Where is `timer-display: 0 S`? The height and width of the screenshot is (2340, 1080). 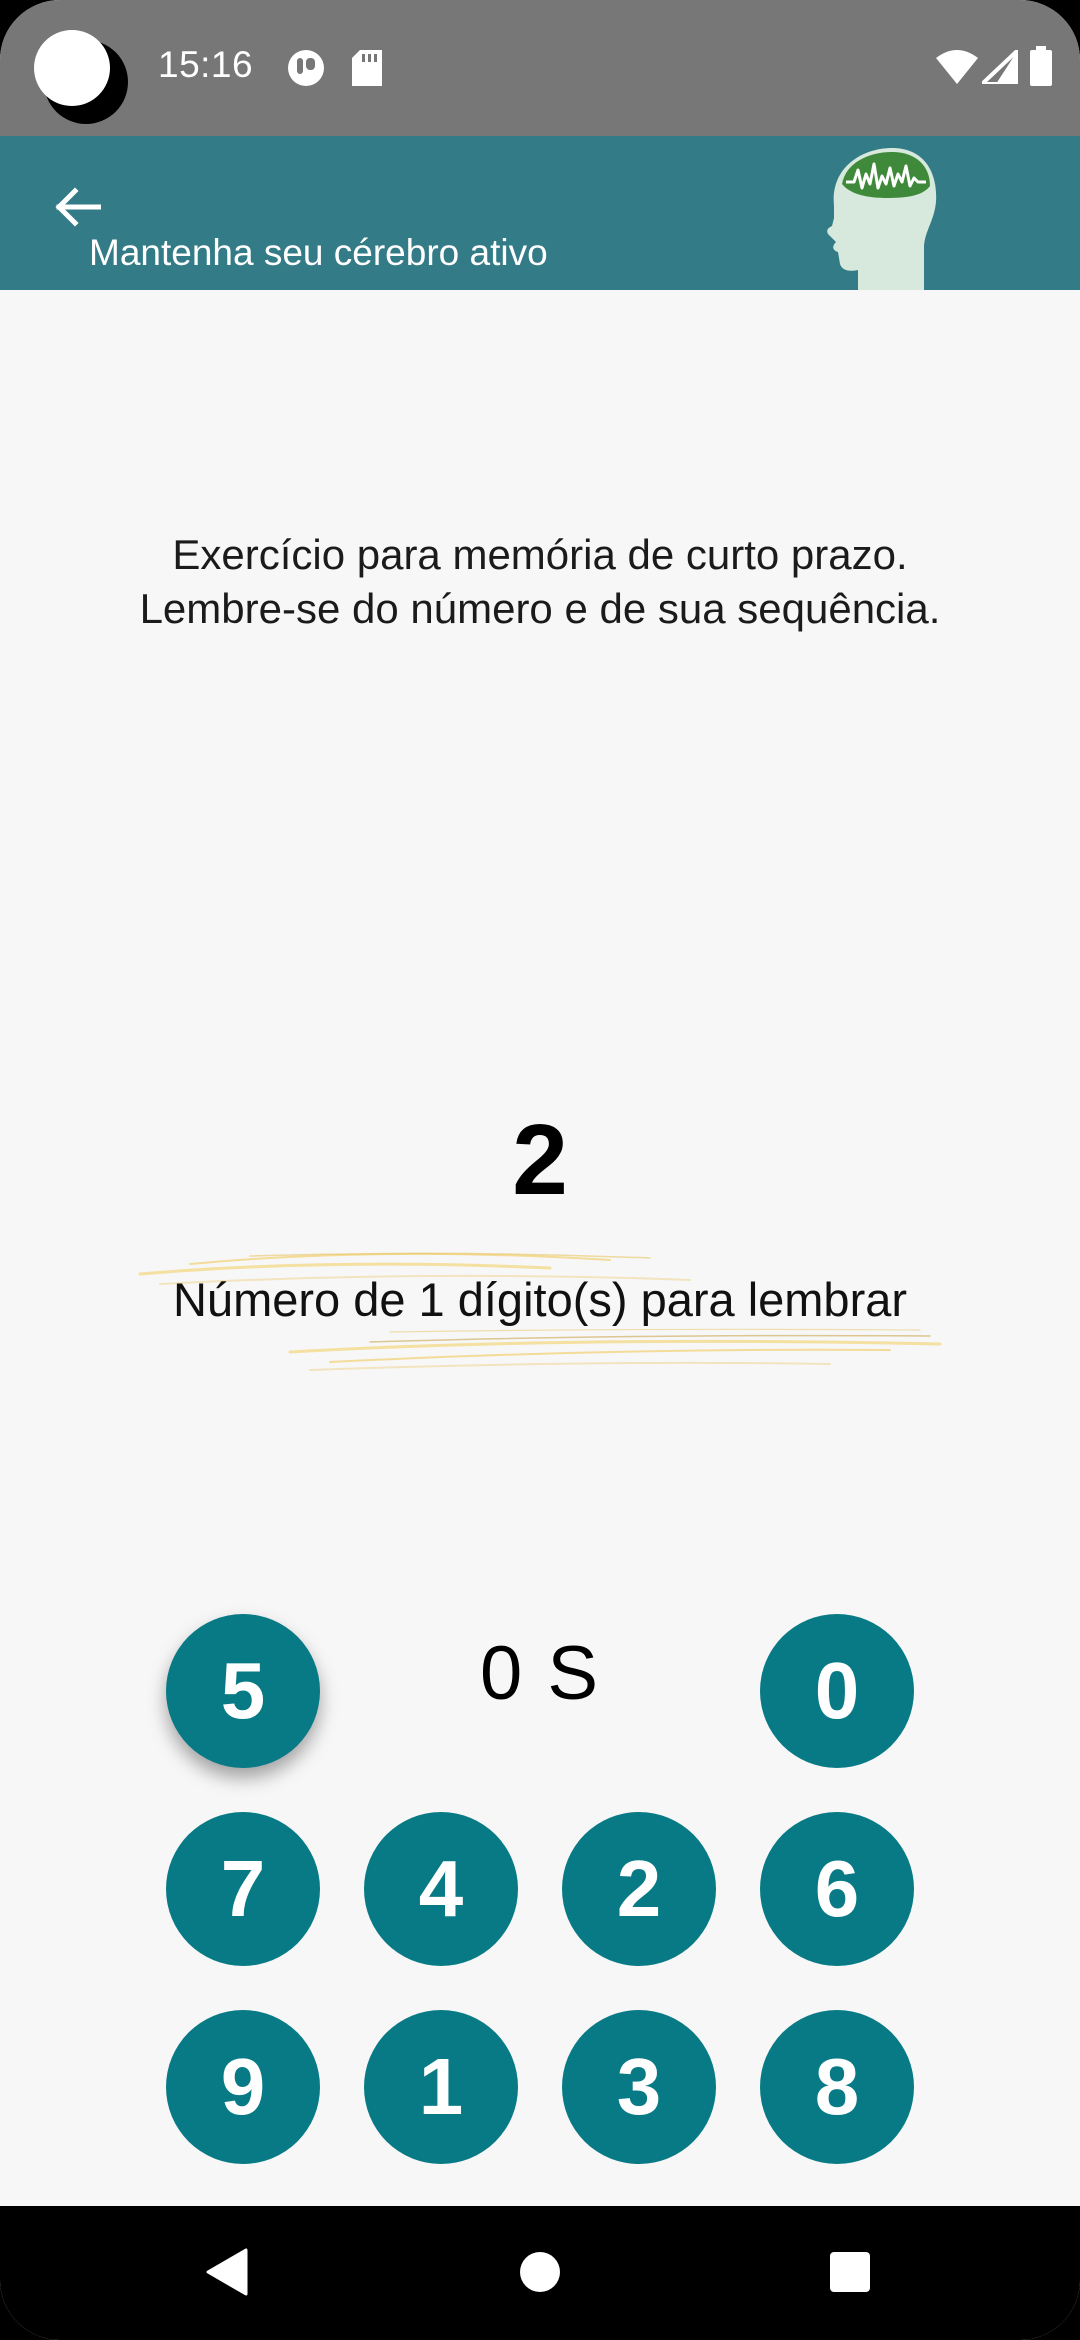
timer-display: 0 S is located at coordinates (540, 1673).